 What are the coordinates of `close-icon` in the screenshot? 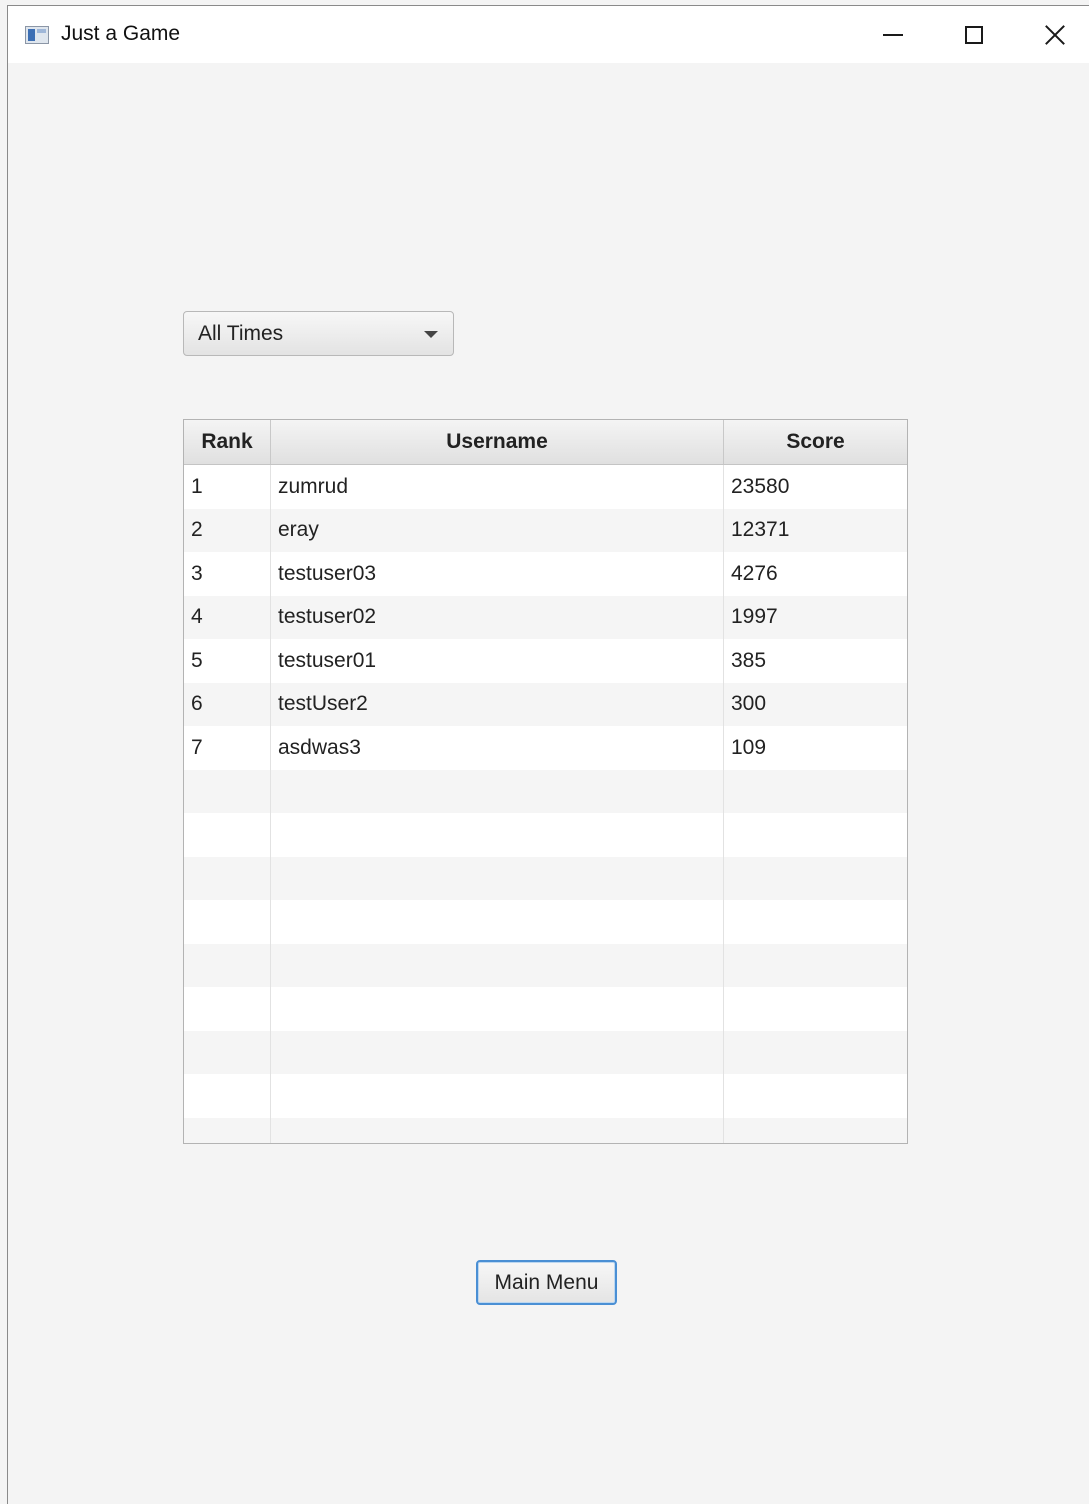 It's located at (1055, 35).